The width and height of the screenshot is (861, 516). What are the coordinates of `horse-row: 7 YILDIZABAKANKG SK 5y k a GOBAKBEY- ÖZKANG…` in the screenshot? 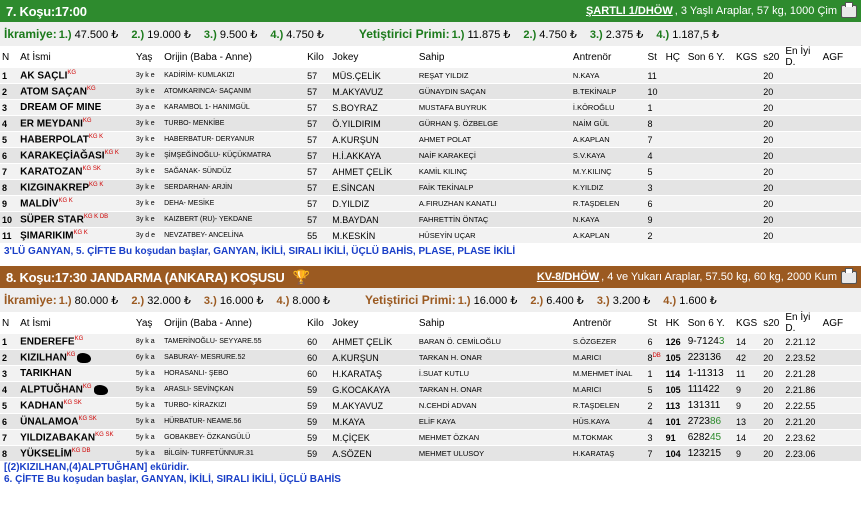 It's located at (430, 437).